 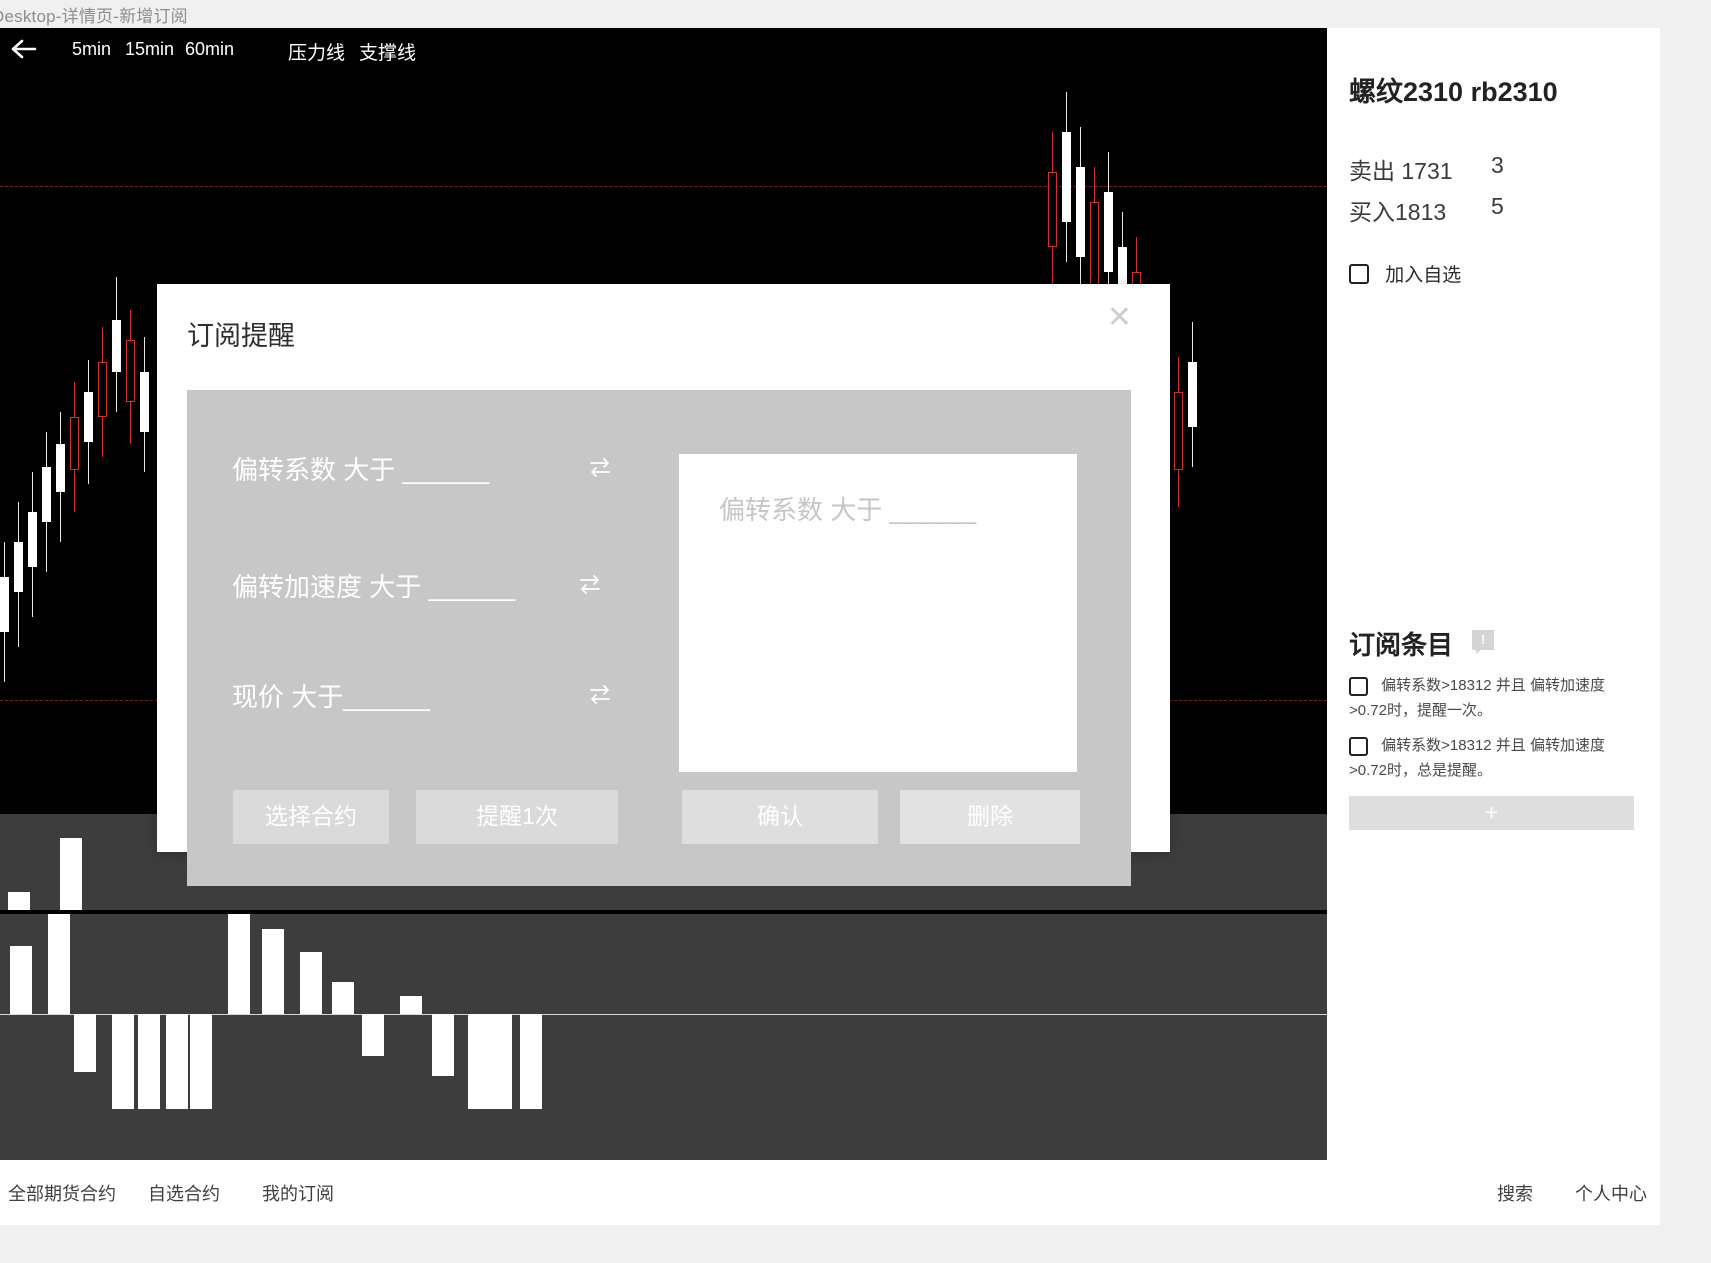 What do you see at coordinates (184, 1193) in the screenshot?
I see `nav-favorite-contracts: 自选合约` at bounding box center [184, 1193].